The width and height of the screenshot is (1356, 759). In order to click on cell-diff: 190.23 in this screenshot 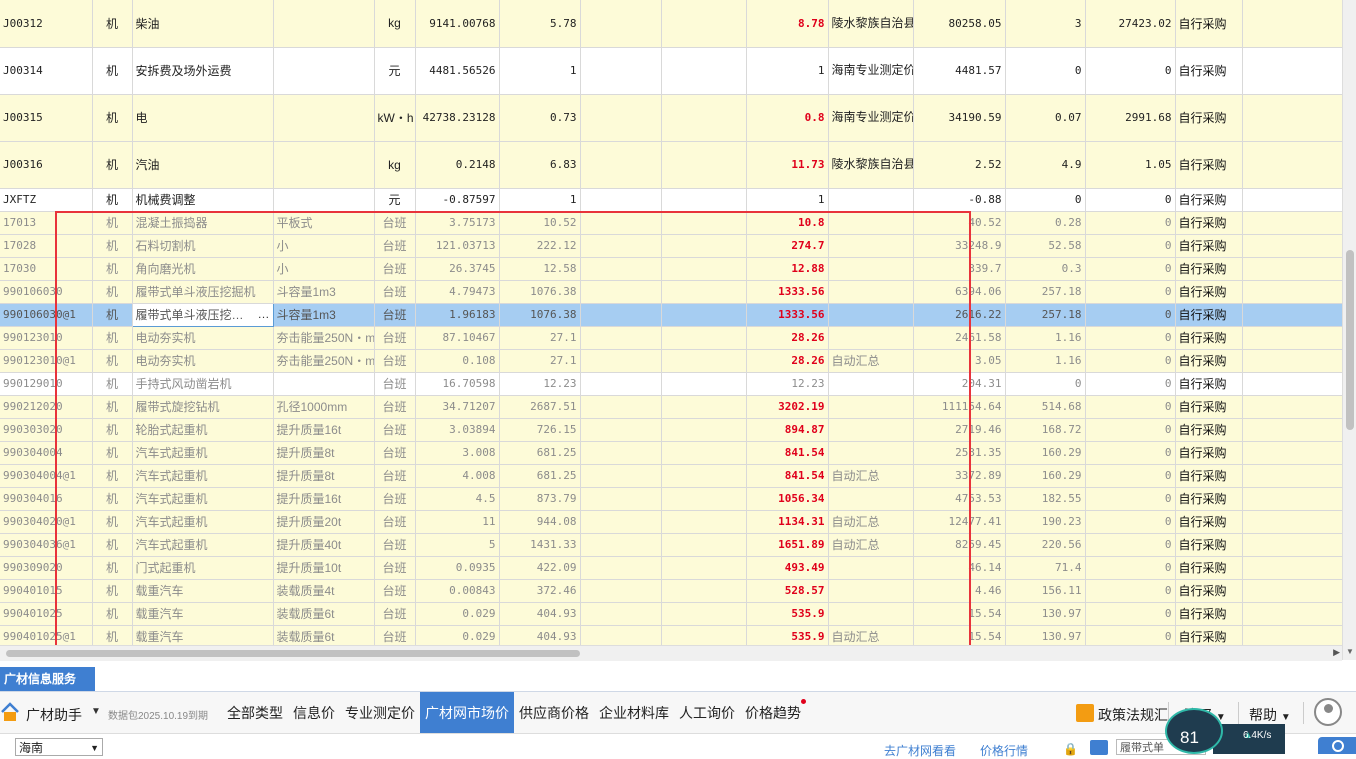, I will do `click(1045, 522)`.